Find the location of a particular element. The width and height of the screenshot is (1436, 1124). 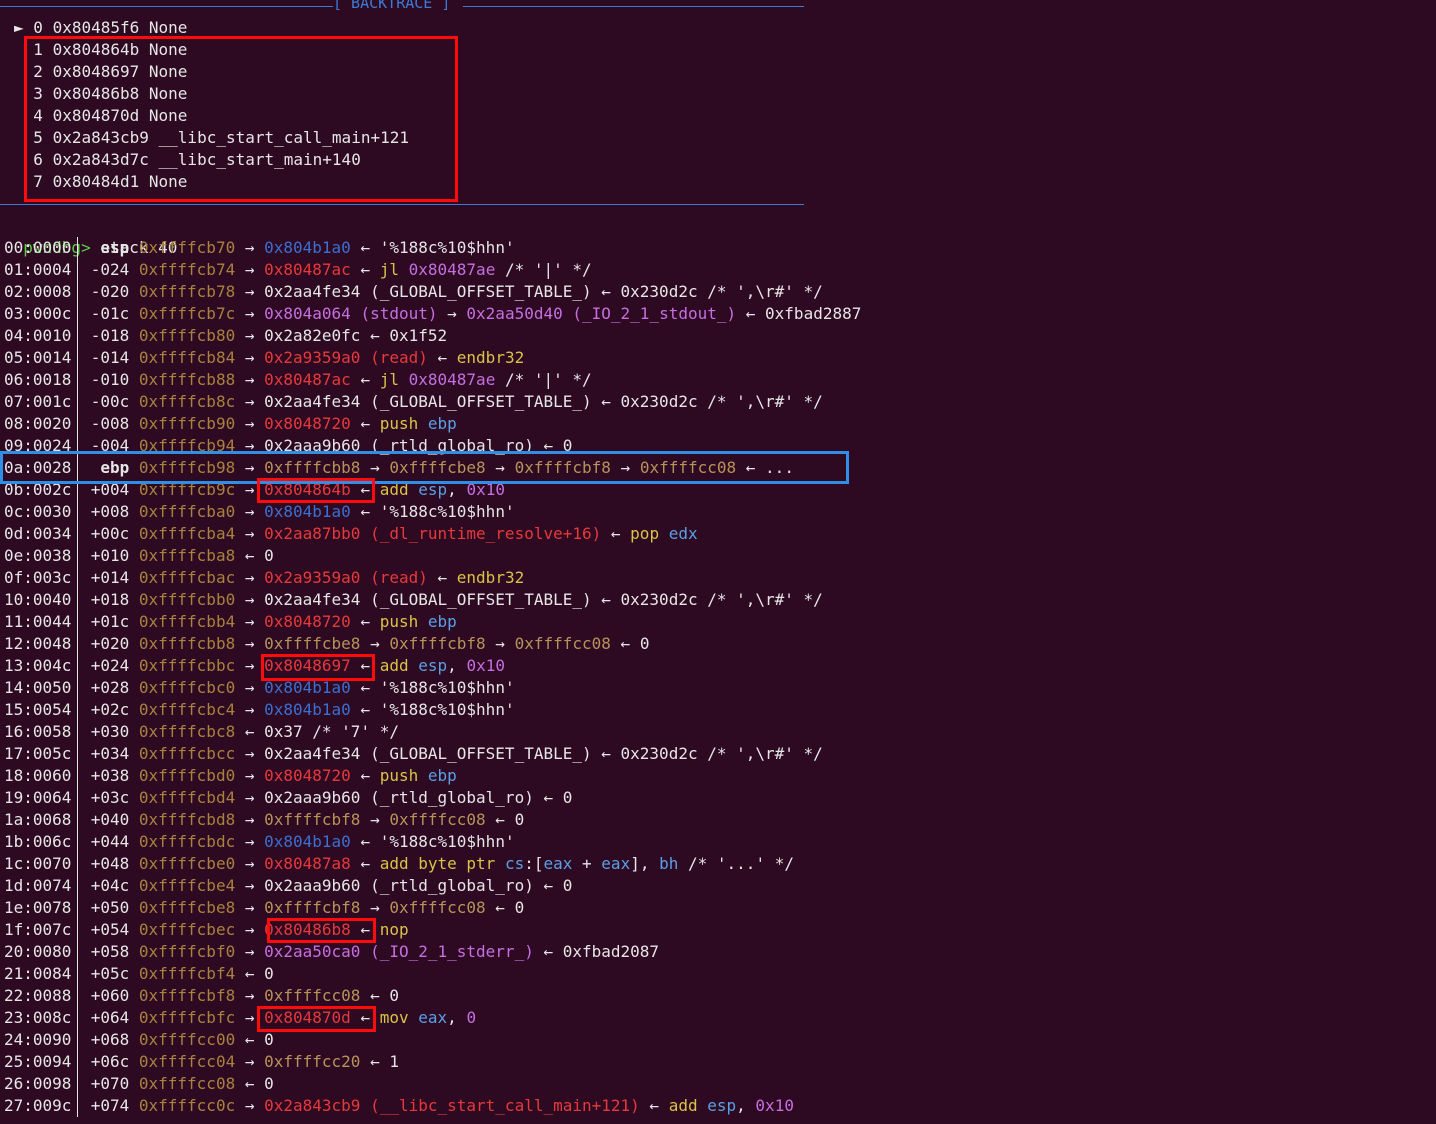

stack-index: 1e:0078 is located at coordinates (38, 907).